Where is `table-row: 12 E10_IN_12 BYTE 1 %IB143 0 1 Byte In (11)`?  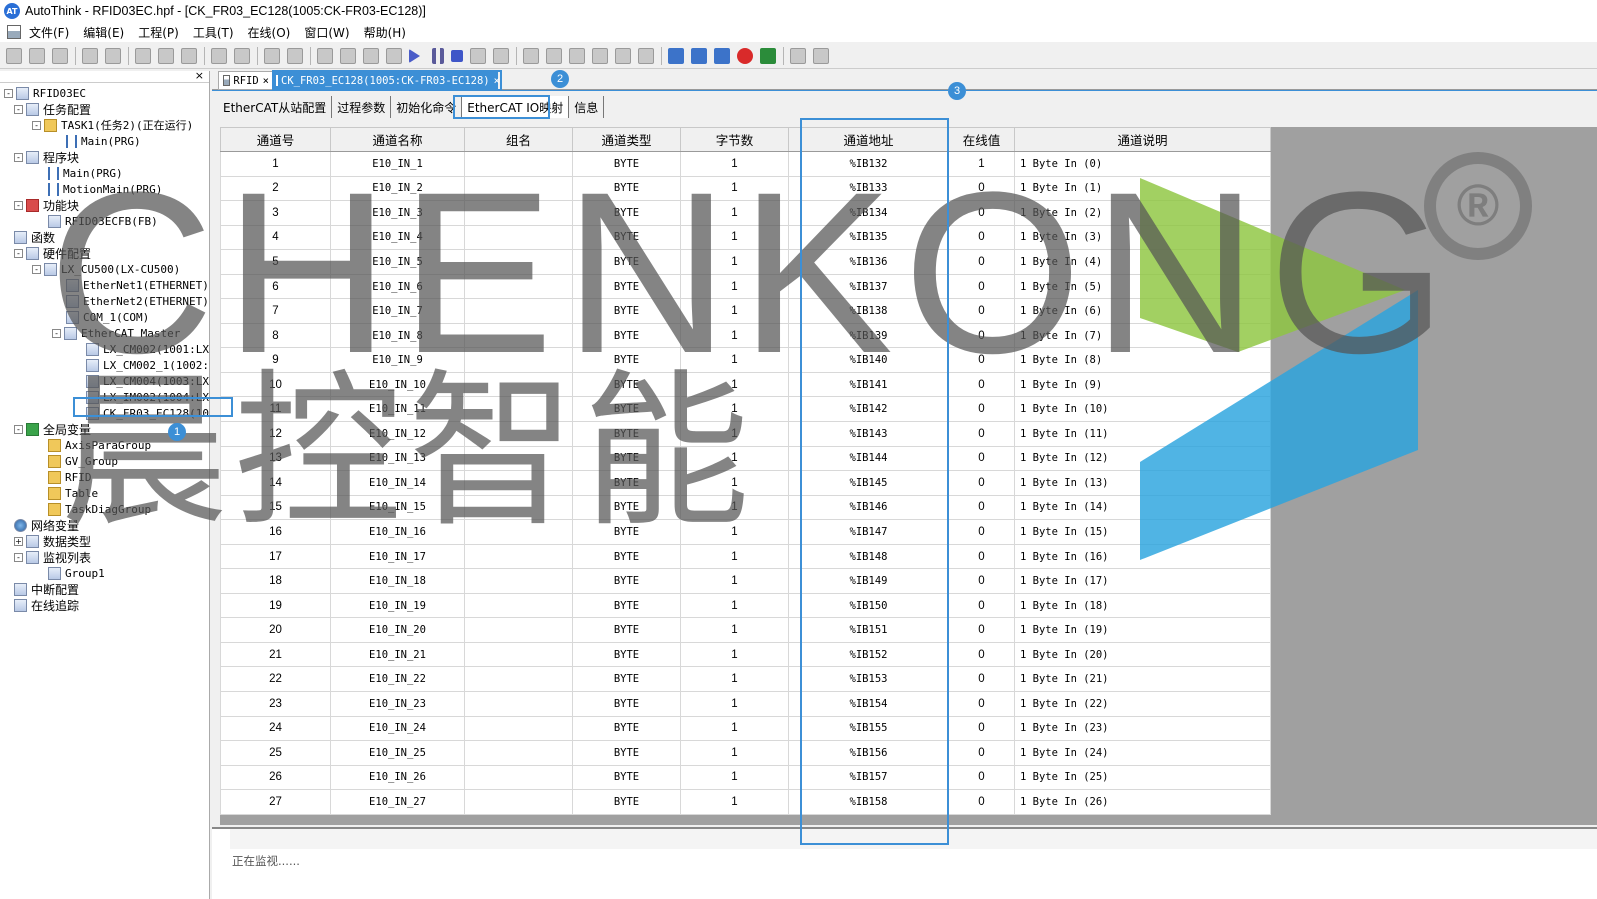 table-row: 12 E10_IN_12 BYTE 1 %IB143 0 1 Byte In (11) is located at coordinates (745, 434).